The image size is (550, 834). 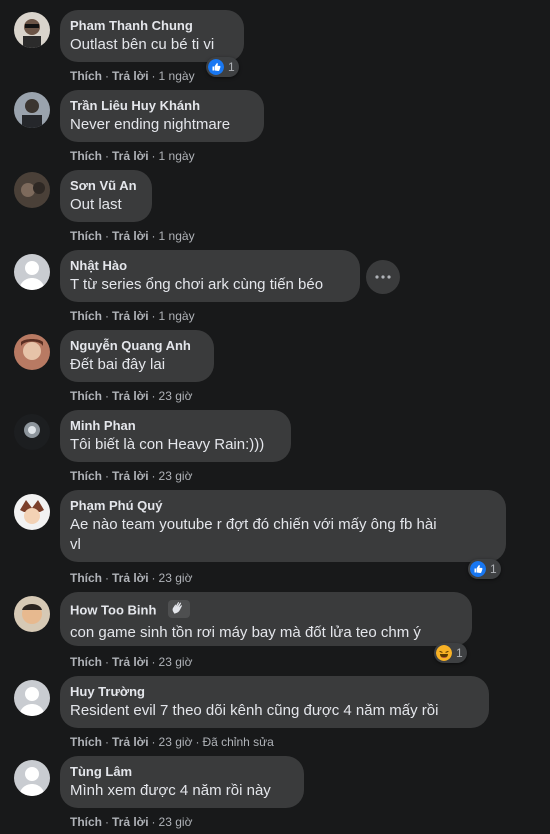 I want to click on comment-text: Outlast bên cu bé ti vi, so click(x=142, y=44).